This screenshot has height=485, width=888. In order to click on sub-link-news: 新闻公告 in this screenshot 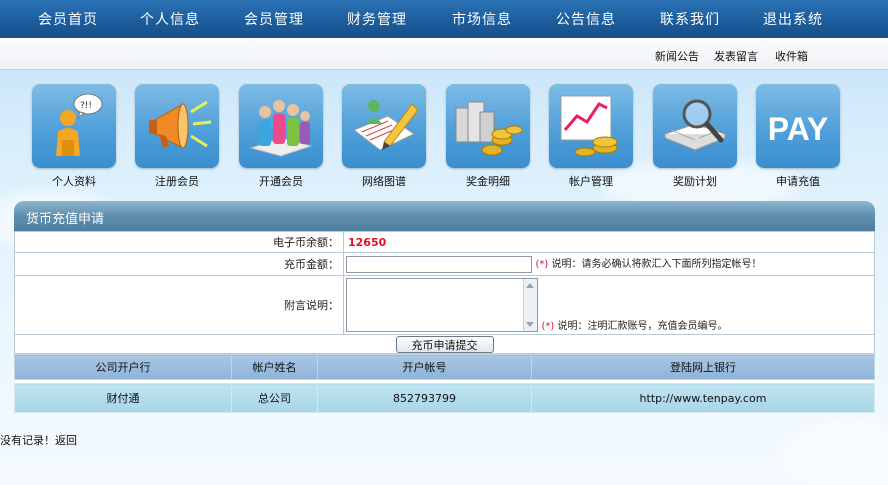, I will do `click(677, 56)`.